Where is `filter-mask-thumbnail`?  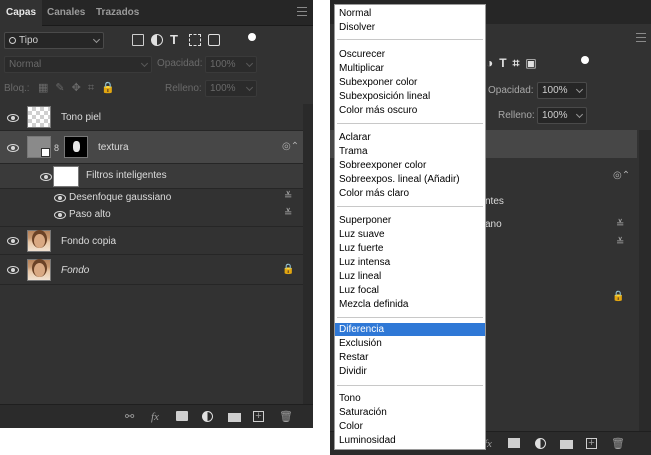 filter-mask-thumbnail is located at coordinates (66, 176).